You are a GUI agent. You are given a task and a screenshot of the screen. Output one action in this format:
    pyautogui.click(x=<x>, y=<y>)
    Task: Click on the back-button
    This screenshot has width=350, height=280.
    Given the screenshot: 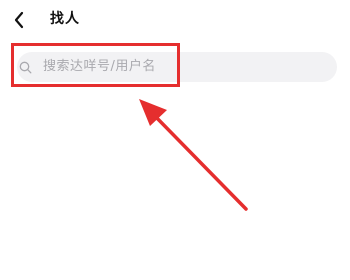 What is the action you would take?
    pyautogui.click(x=20, y=20)
    